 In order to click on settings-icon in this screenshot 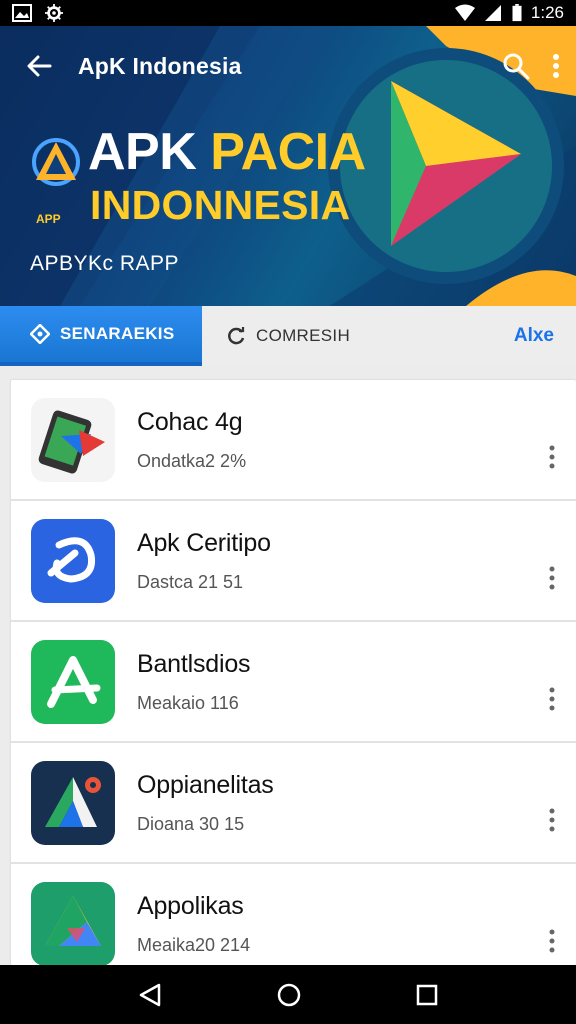, I will do `click(54, 13)`.